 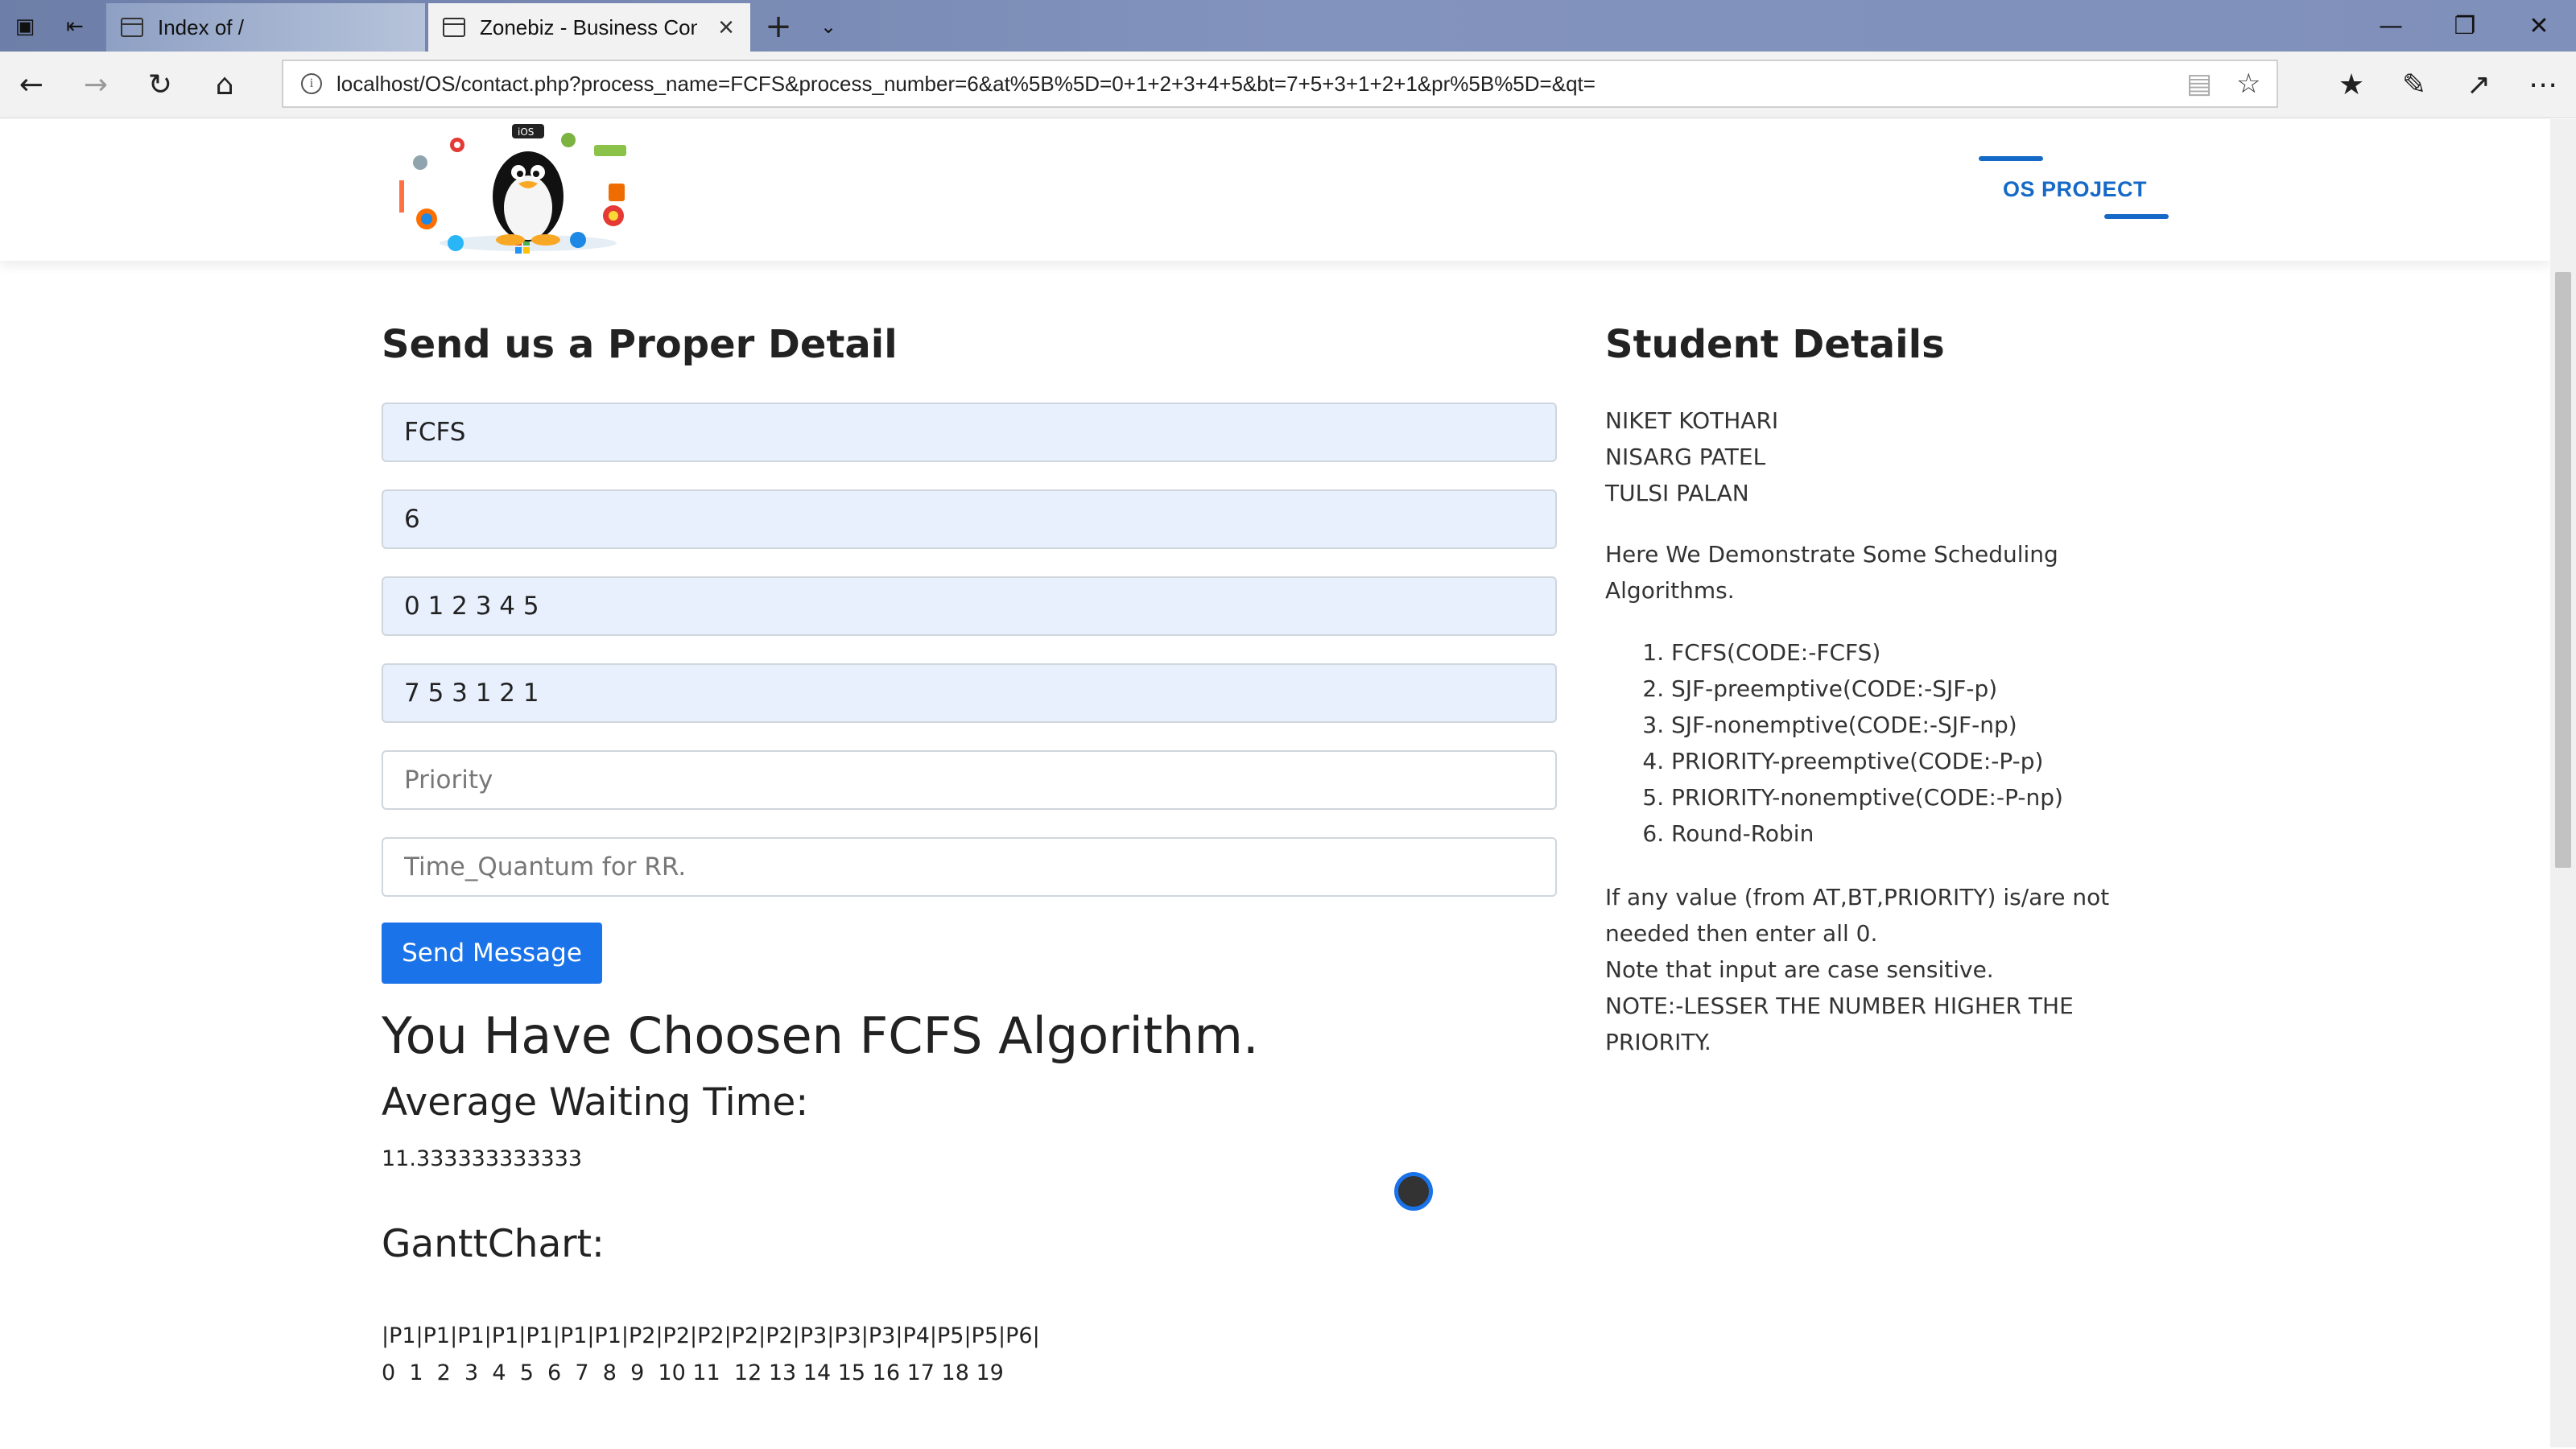 What do you see at coordinates (969, 867) in the screenshot?
I see `time-quantum-input` at bounding box center [969, 867].